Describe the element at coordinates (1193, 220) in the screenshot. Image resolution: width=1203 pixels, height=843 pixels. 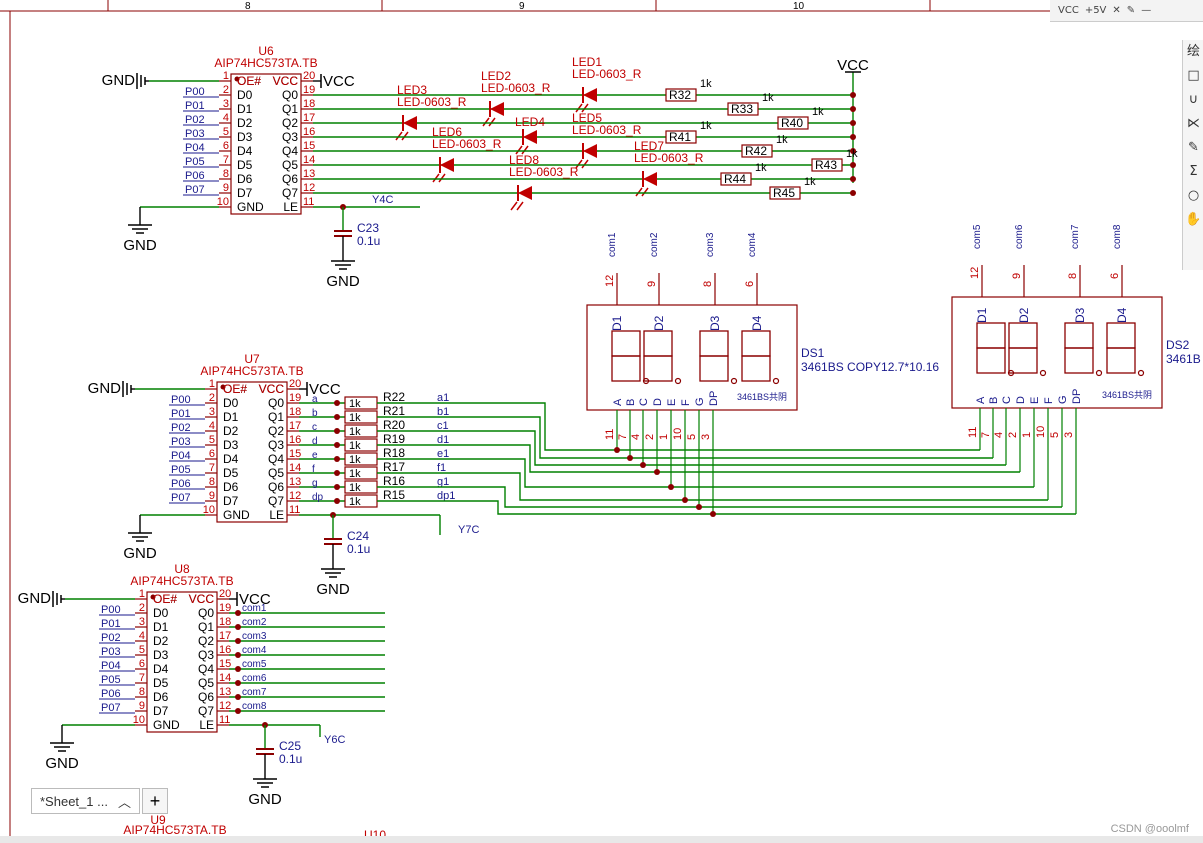
I see `pan-tool-icon: ✋` at that location.